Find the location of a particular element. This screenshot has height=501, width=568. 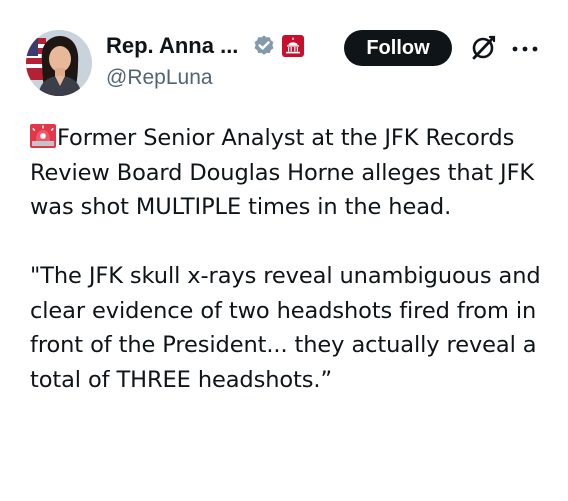

capitol-building-icon is located at coordinates (293, 46).